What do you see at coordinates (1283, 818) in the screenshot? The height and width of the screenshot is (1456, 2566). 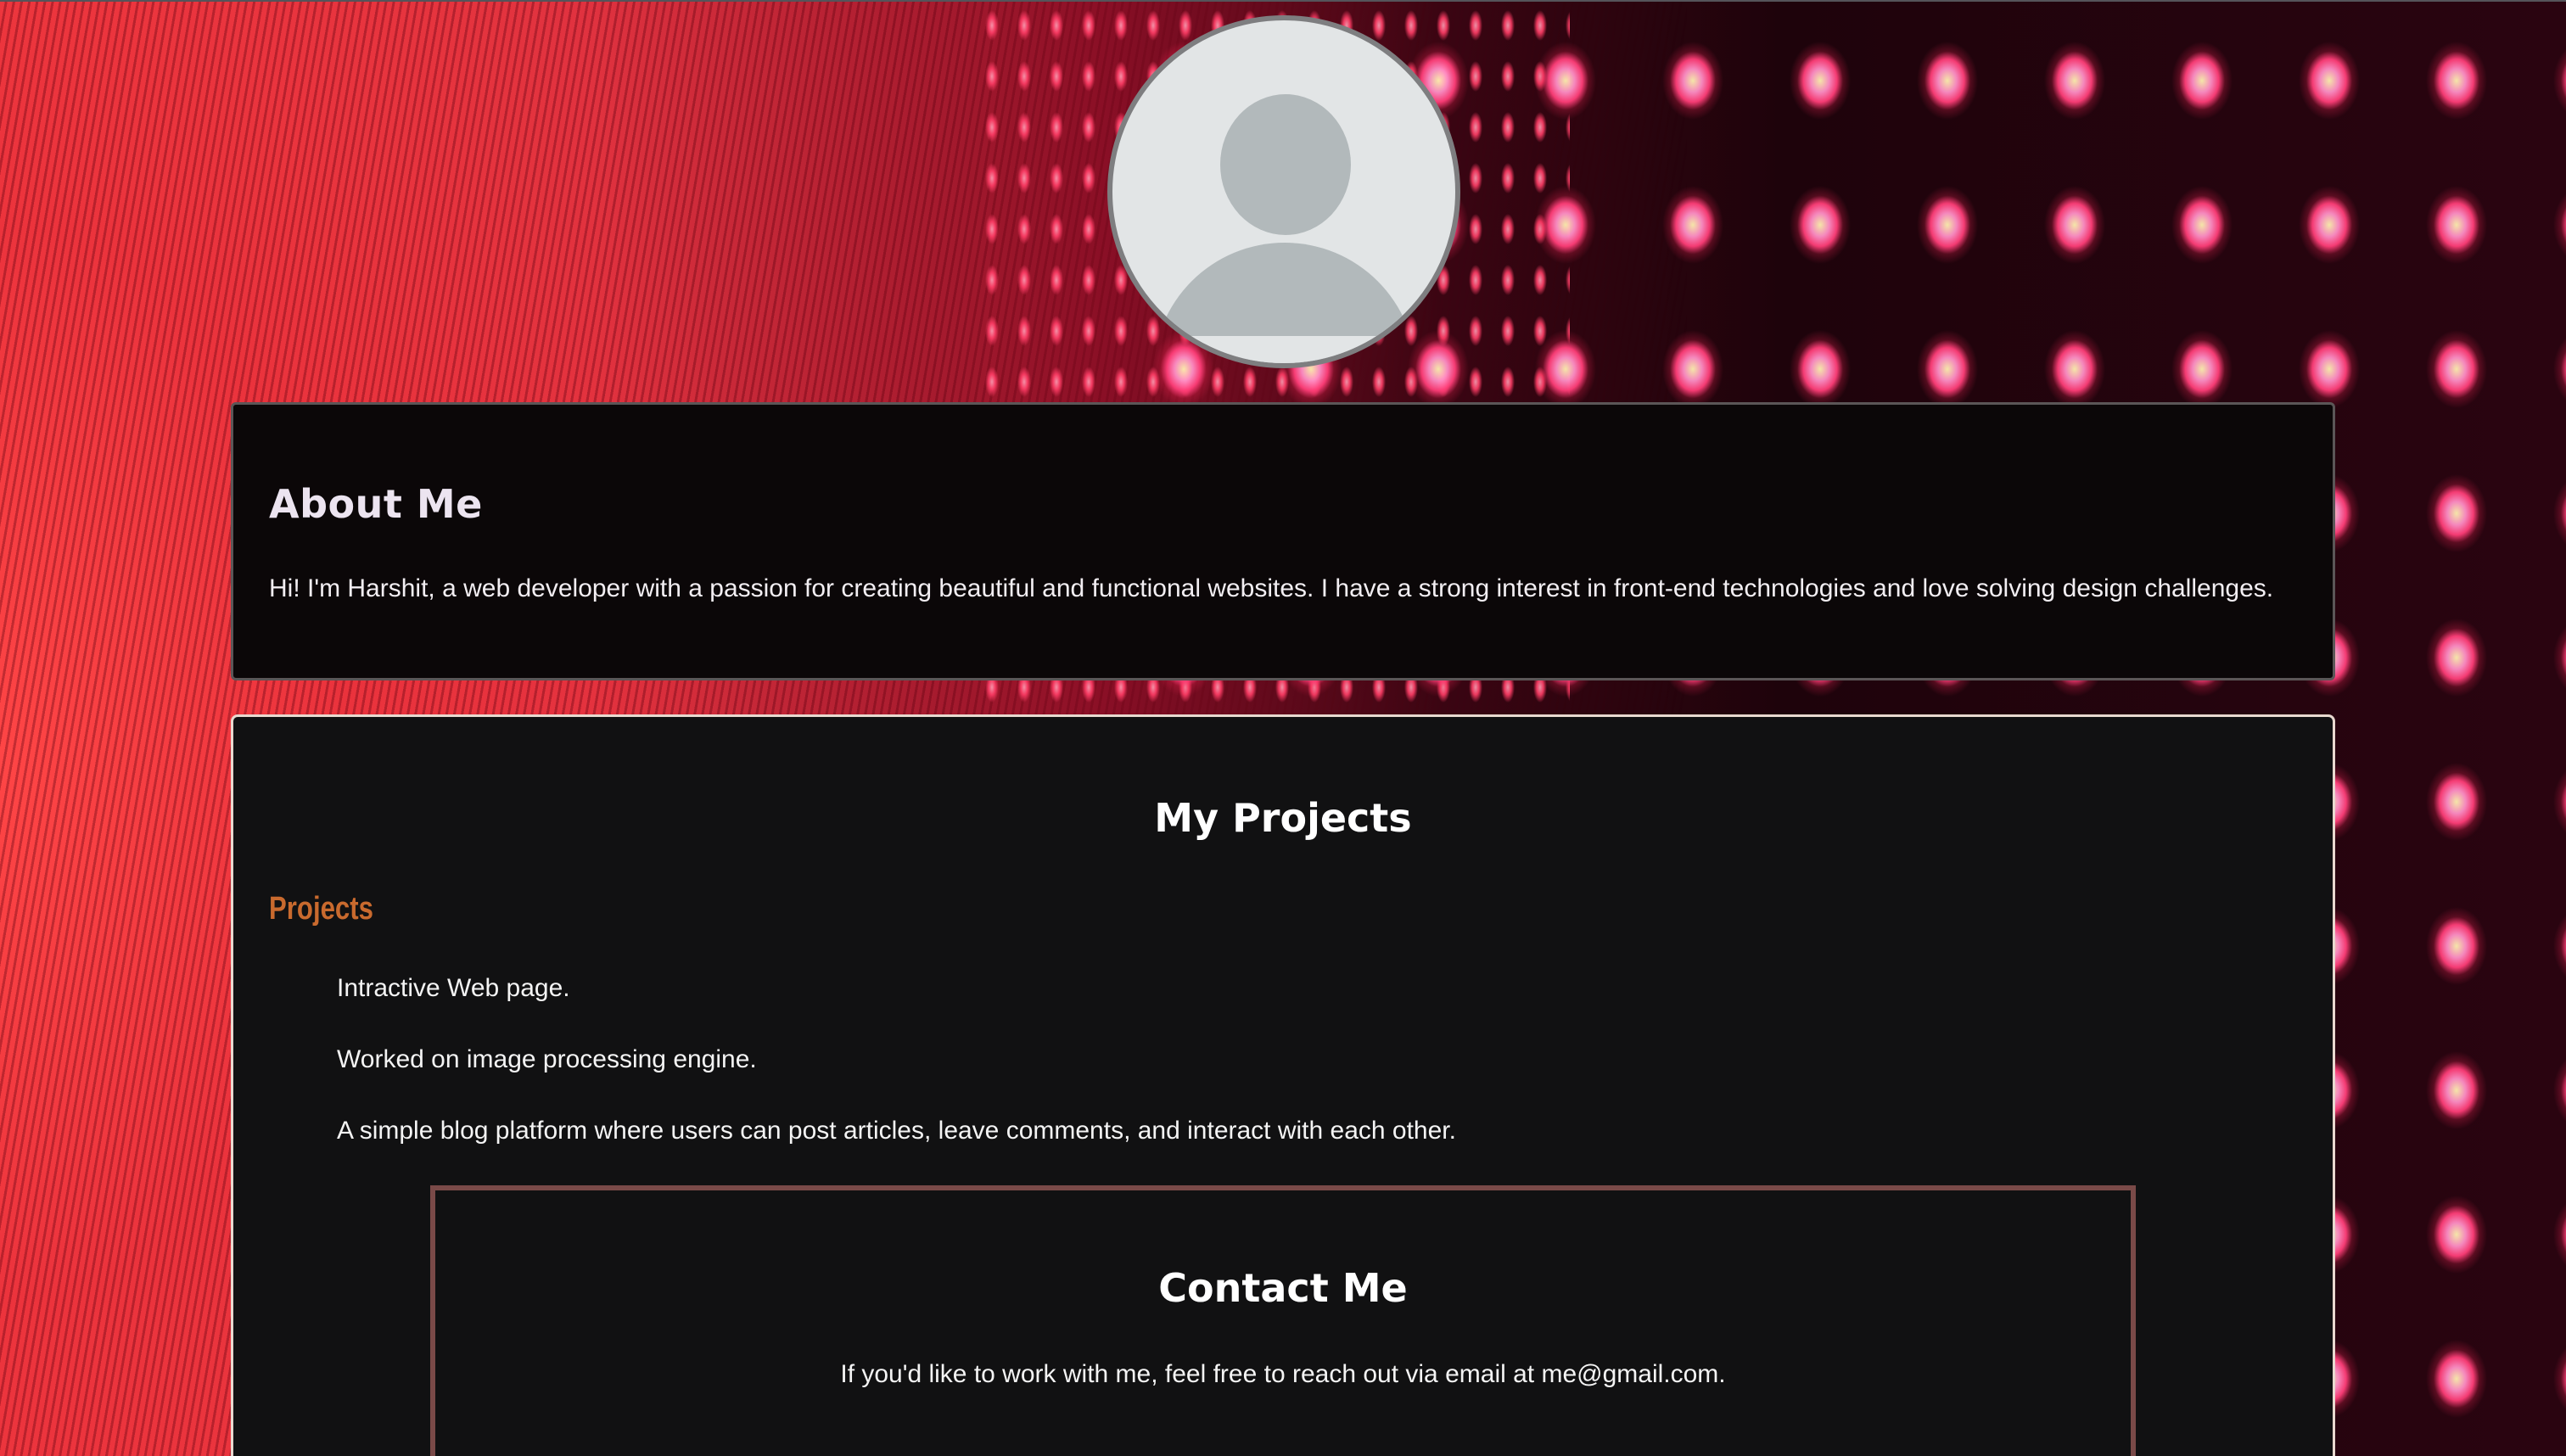 I see `projects-title: My Projects` at bounding box center [1283, 818].